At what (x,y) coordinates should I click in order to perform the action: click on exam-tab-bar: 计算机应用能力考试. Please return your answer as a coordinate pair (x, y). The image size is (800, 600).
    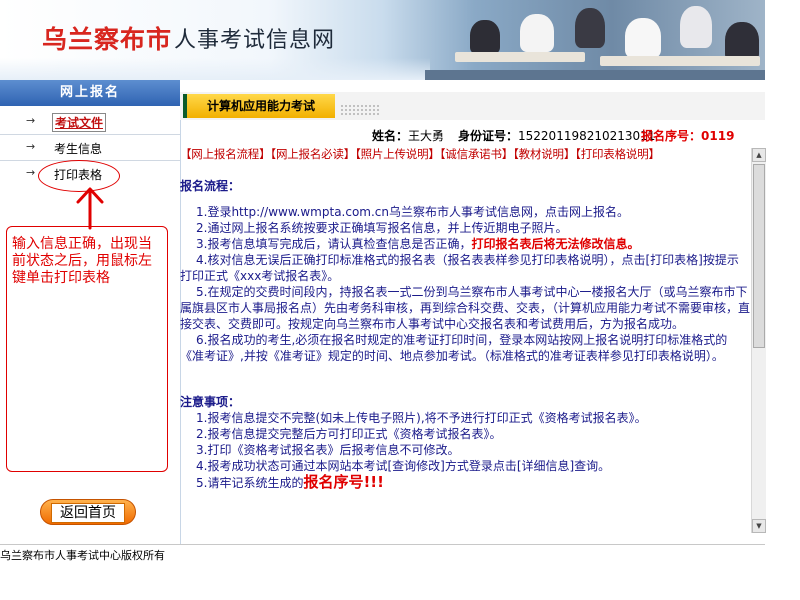
    Looking at the image, I should click on (472, 106).